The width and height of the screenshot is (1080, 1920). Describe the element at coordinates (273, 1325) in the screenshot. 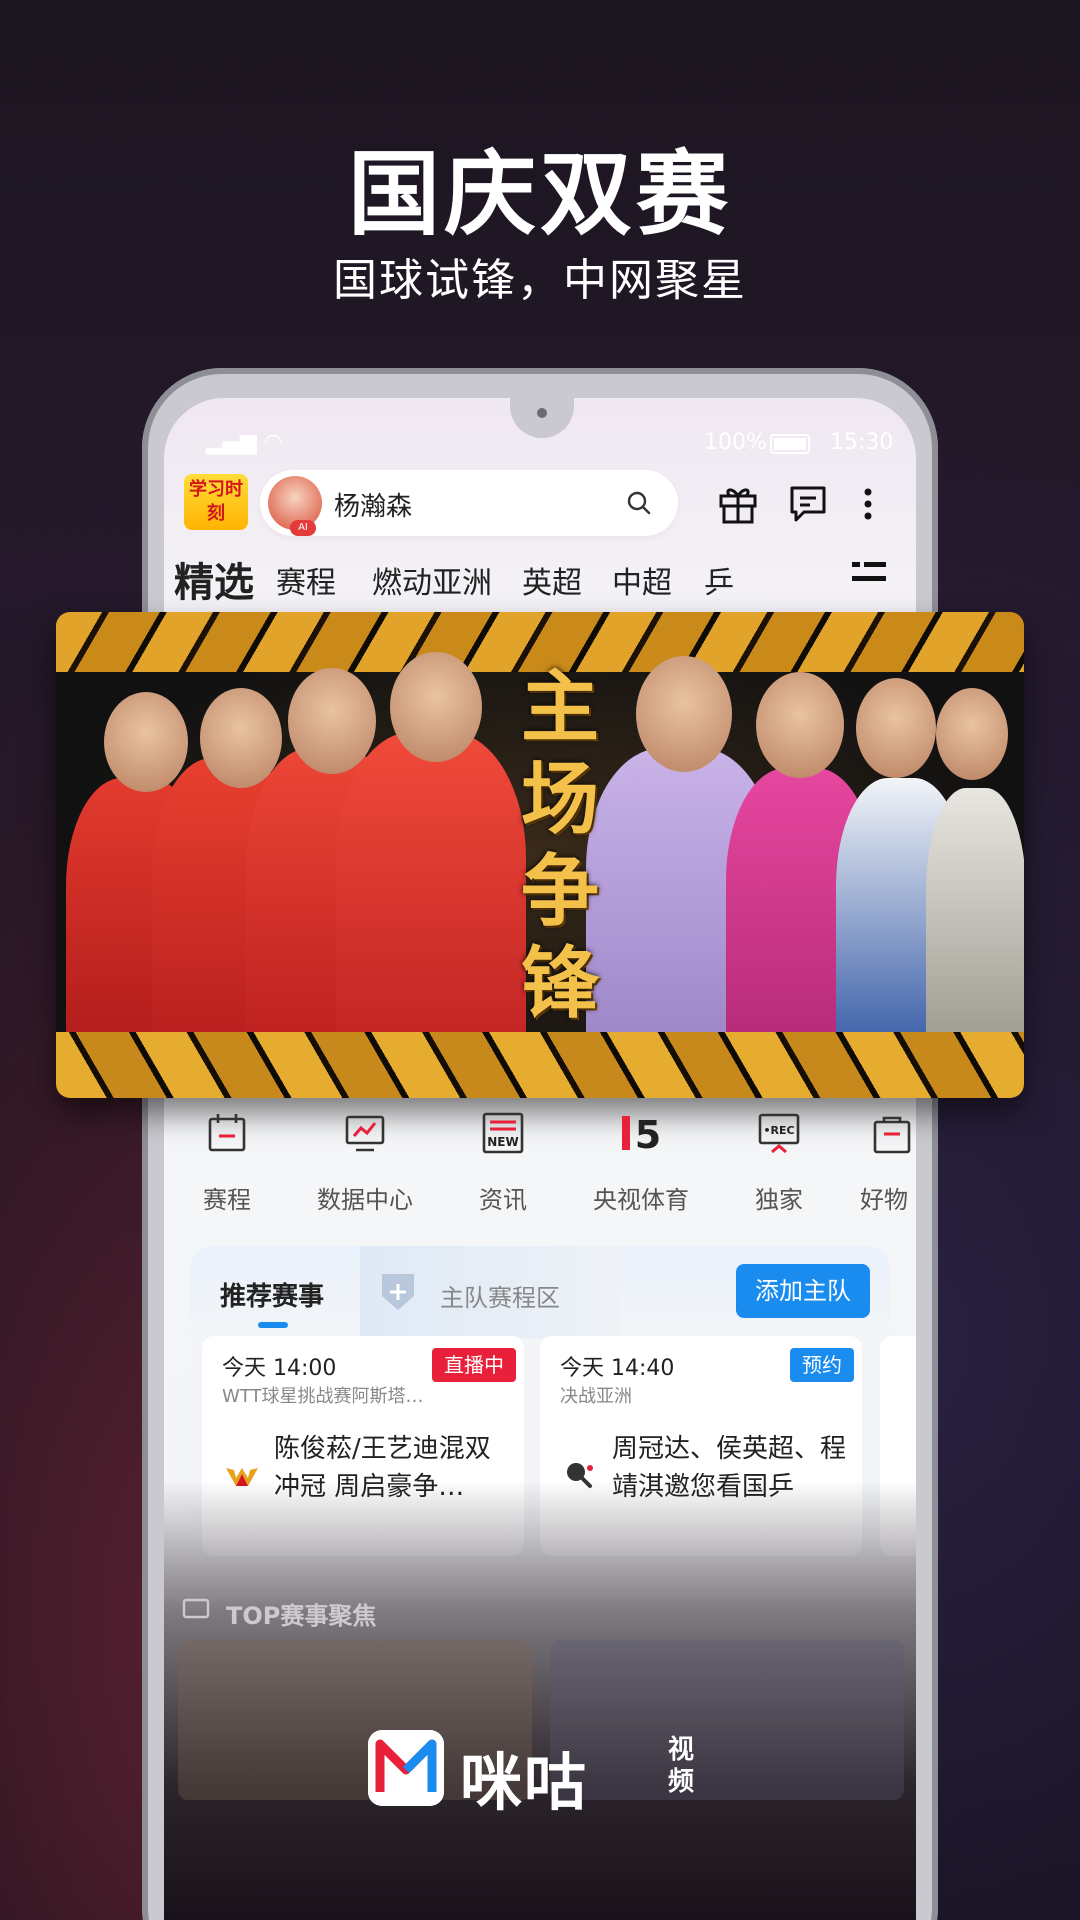

I see `tab-active-indicator` at that location.